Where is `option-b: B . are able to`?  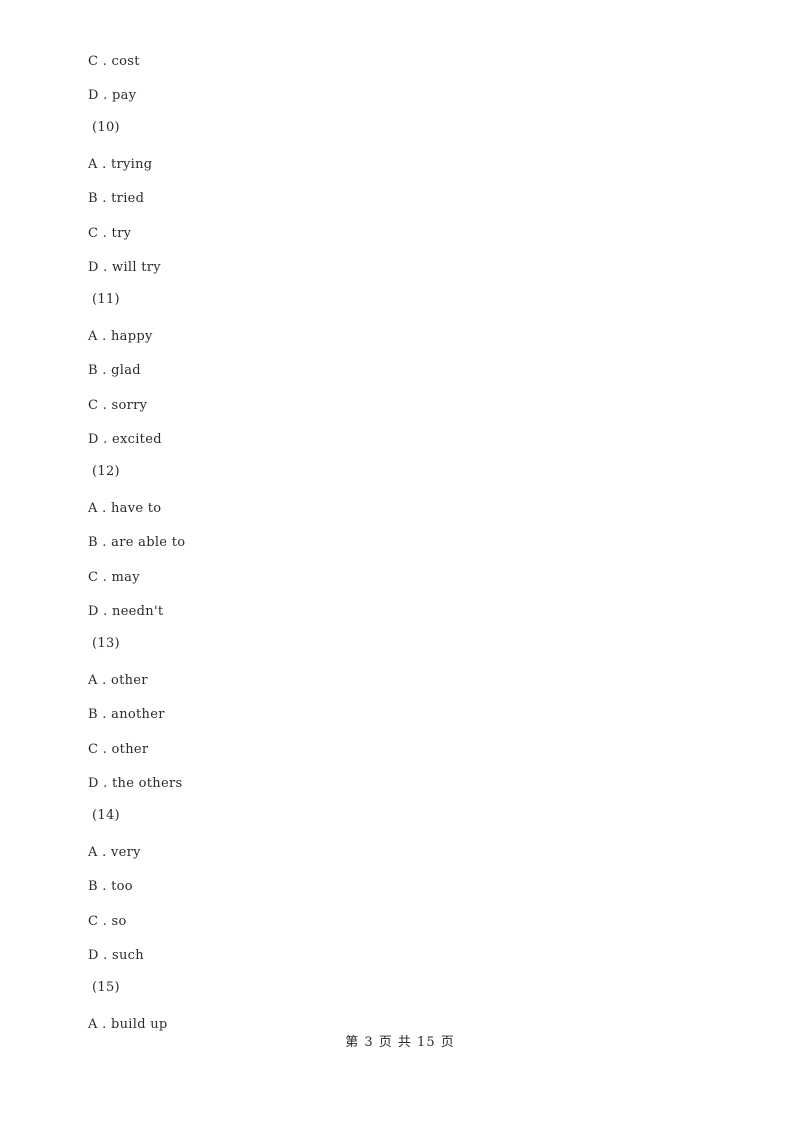
option-b: B . are able to is located at coordinates (137, 542).